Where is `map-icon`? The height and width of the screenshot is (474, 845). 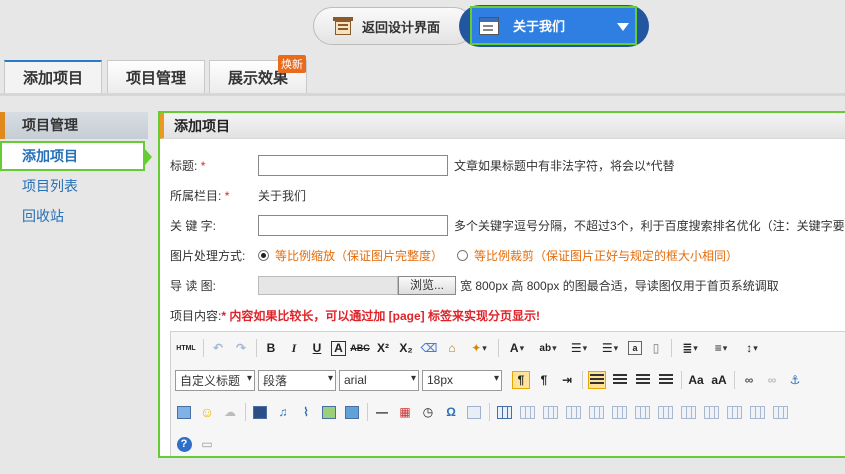
map-icon is located at coordinates (329, 412).